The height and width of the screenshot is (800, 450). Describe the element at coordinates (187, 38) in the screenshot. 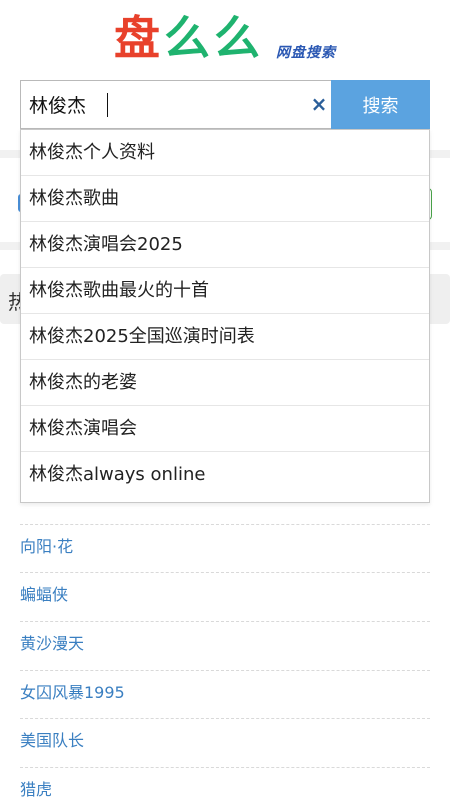

I see `logo-char-2: 么` at that location.